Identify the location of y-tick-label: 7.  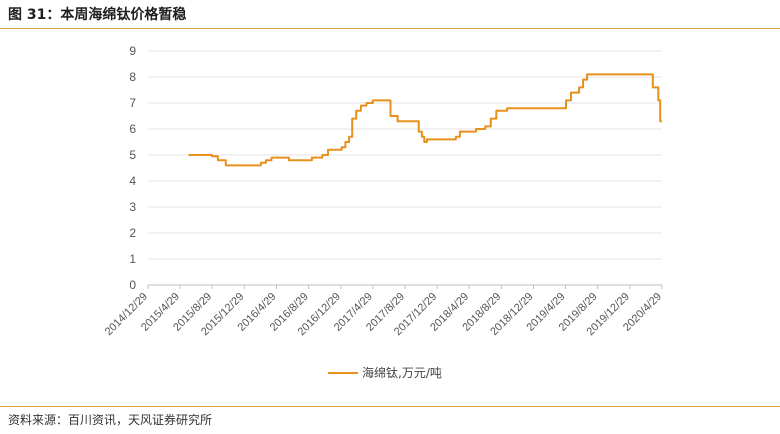
(132, 103).